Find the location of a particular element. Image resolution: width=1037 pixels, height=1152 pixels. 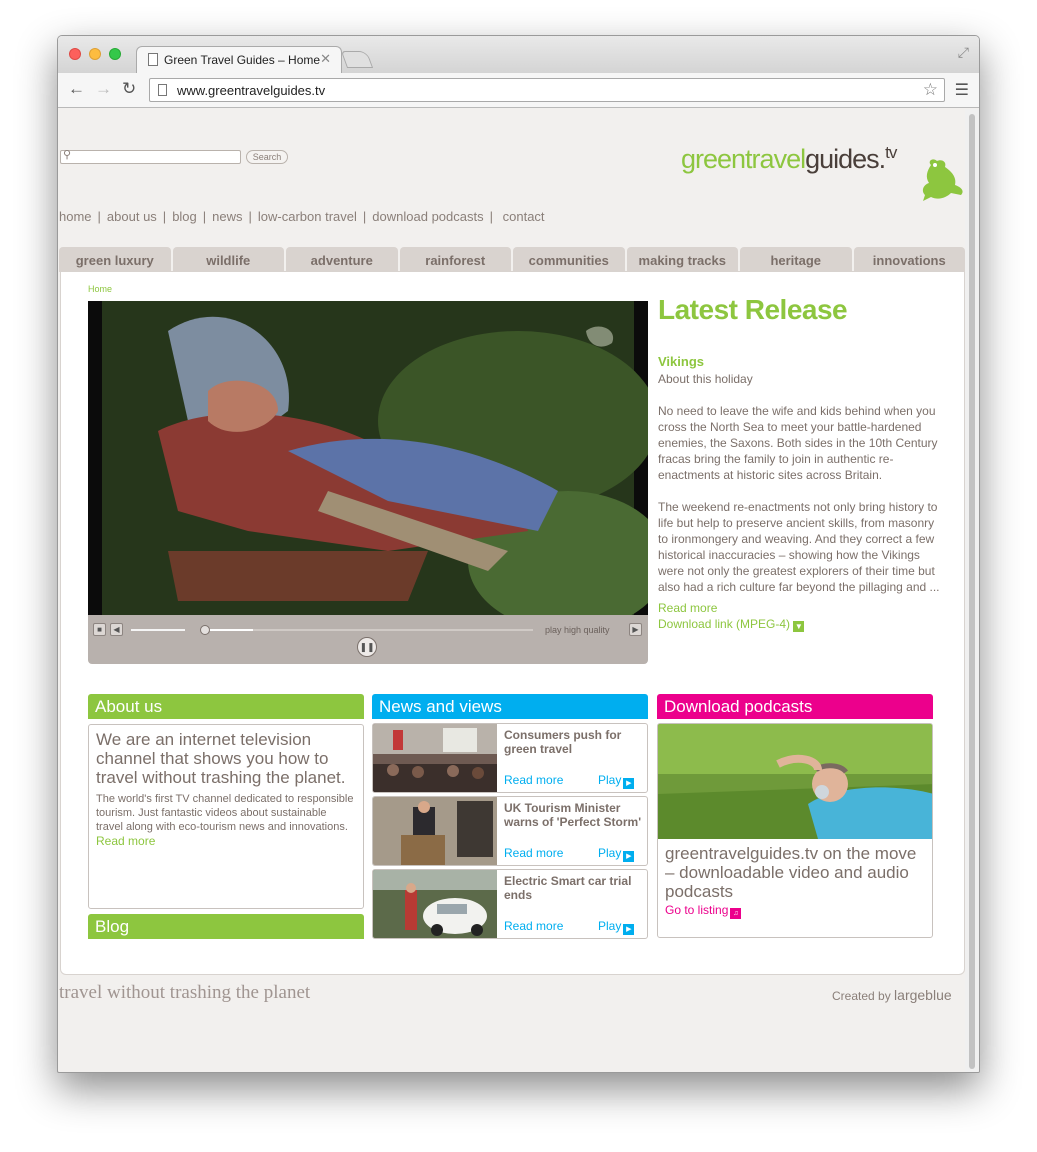

tab-heritage: heritage is located at coordinates (796, 259).